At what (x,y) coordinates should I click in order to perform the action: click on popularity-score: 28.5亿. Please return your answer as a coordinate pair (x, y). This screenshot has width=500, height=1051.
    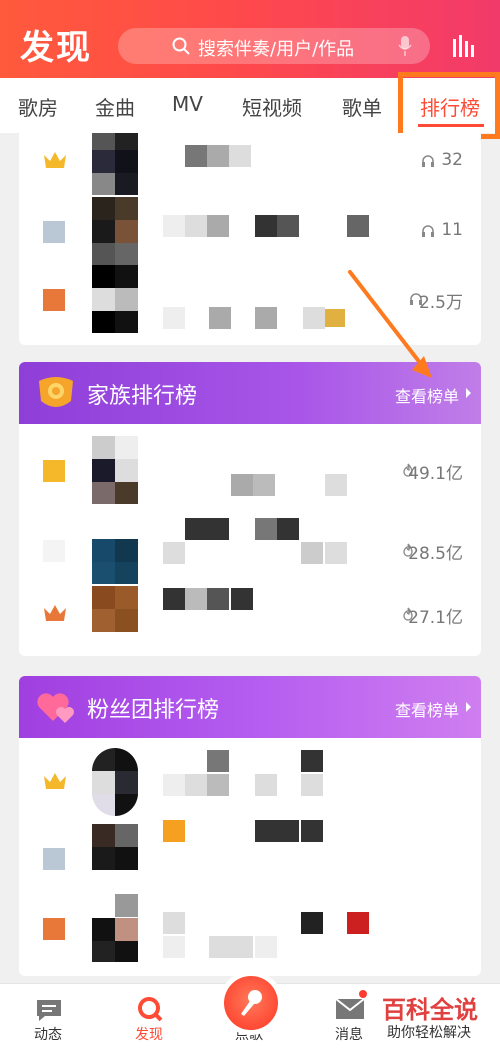
    Looking at the image, I should click on (435, 554).